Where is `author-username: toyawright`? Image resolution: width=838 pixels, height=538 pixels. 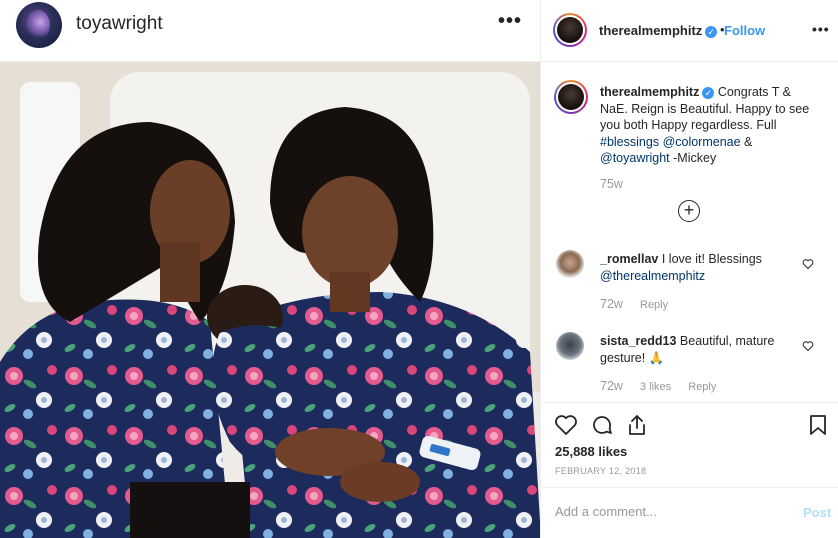 author-username: toyawright is located at coordinates (119, 24).